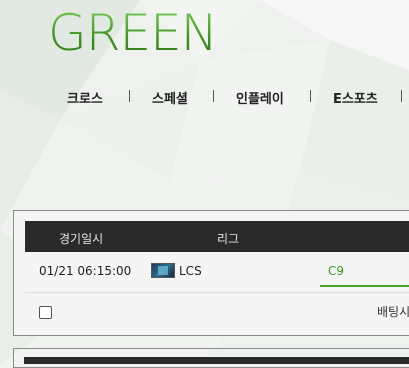  Describe the element at coordinates (216, 360) in the screenshot. I see `next-panel-header` at that location.